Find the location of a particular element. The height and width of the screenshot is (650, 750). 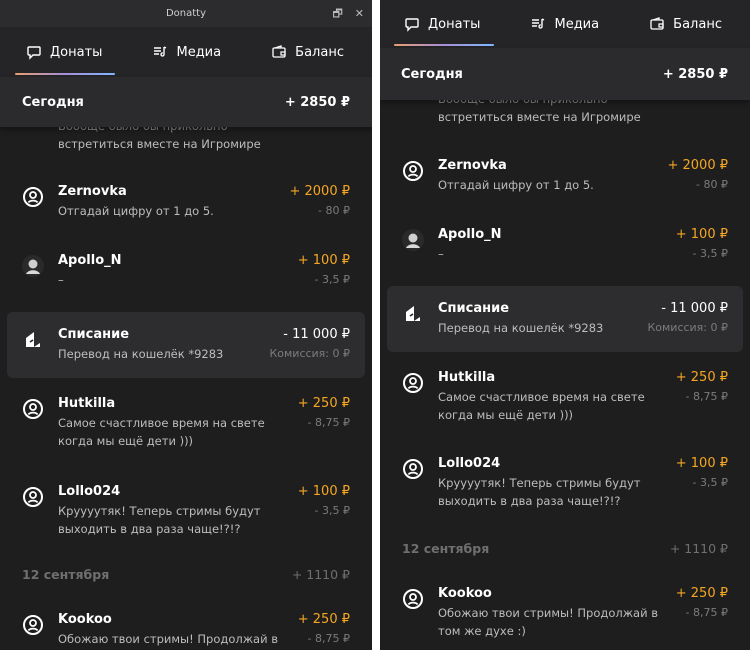

donation-message: Обожаю твои стримы! Продолжай в is located at coordinates (168, 639).